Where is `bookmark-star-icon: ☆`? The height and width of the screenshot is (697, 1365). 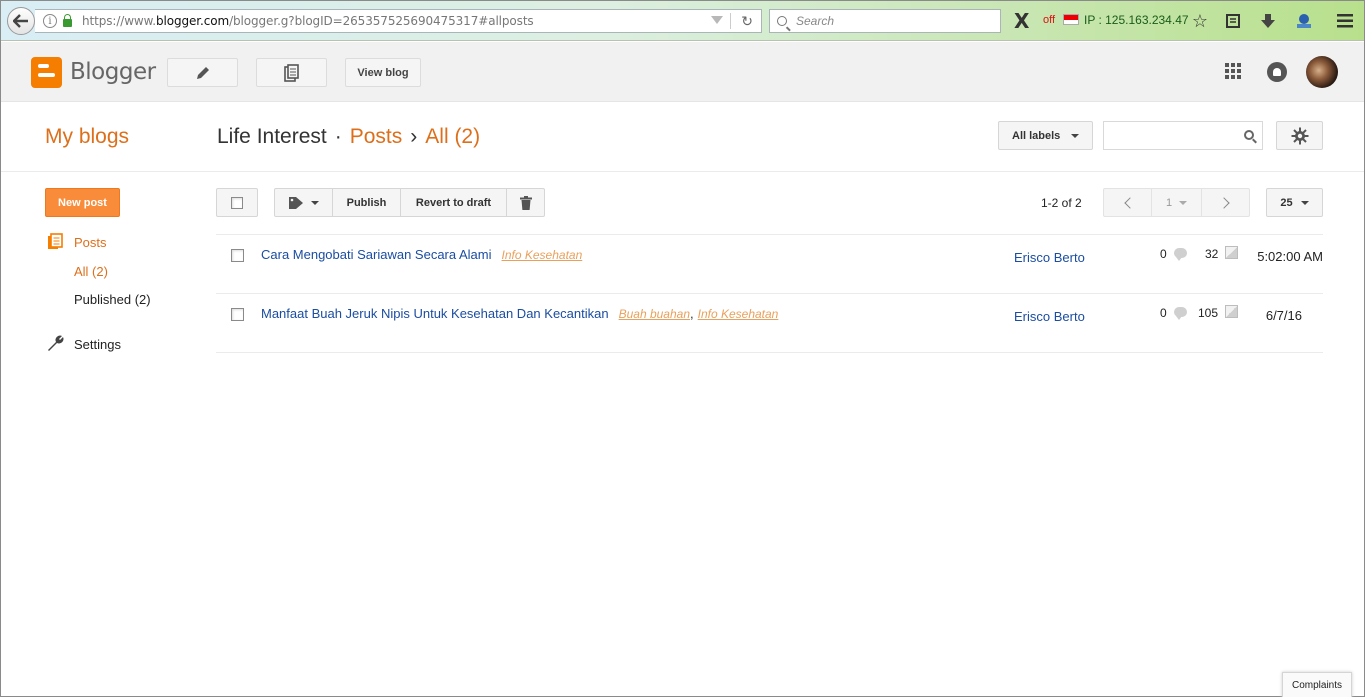
bookmark-star-icon: ☆ is located at coordinates (1200, 21).